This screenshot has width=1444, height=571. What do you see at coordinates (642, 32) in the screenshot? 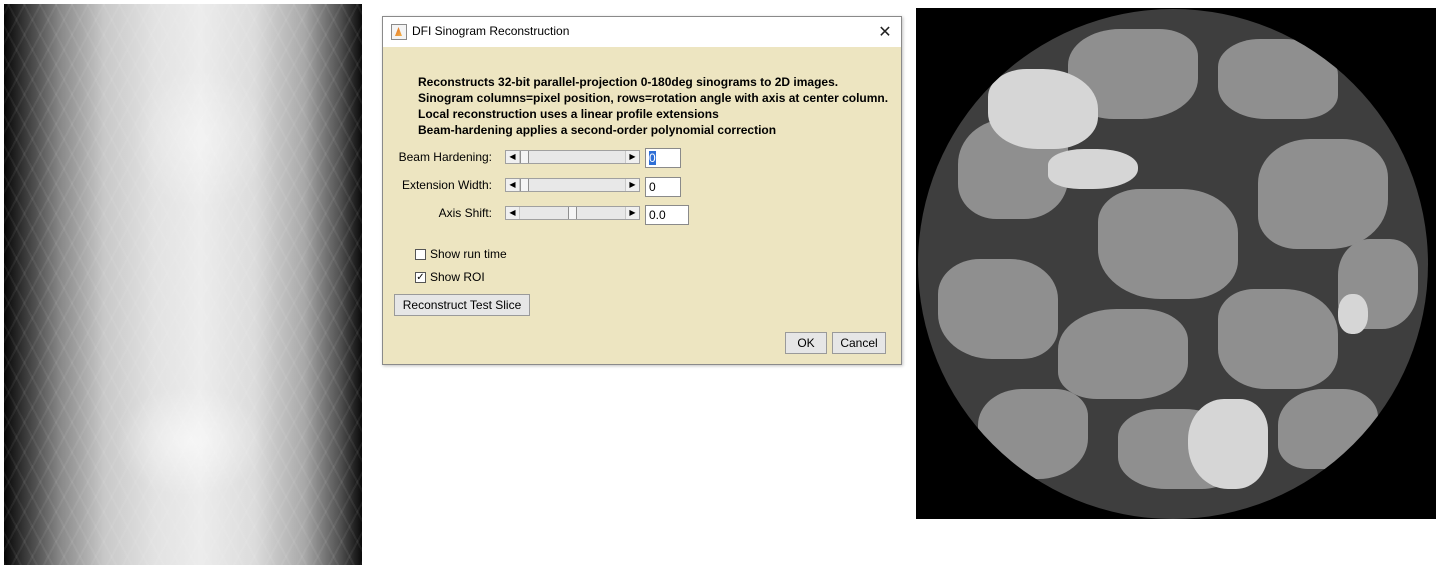
I see `dialog-titlebar: DFI Sinogram Reconstruction ✕` at bounding box center [642, 32].